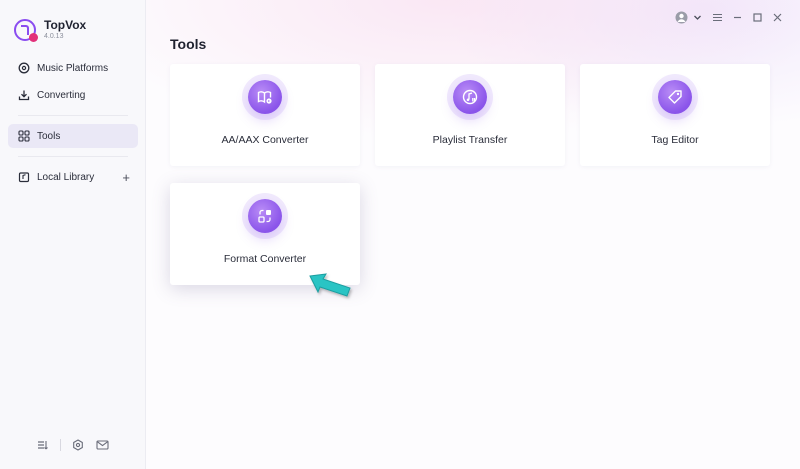  I want to click on sidebar-item-local-library: Local Library +, so click(73, 177).